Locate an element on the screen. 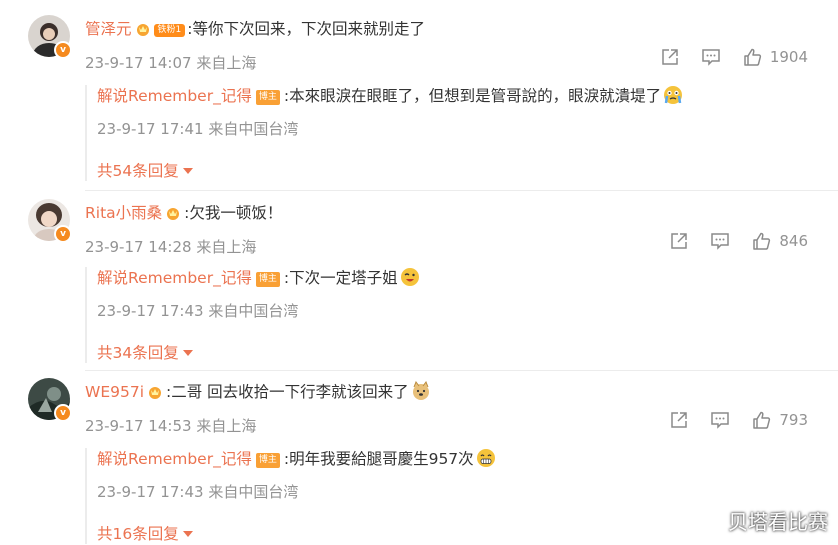 This screenshot has height=545, width=838. comment-username: Rita小雨桑 is located at coordinates (123, 213).